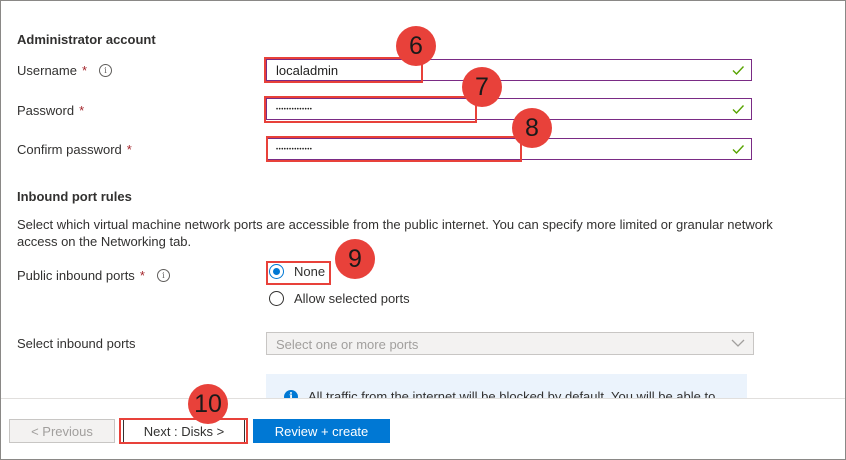 The height and width of the screenshot is (460, 846). What do you see at coordinates (74, 196) in the screenshot?
I see `inbound-rules-heading: Inbound port rules` at bounding box center [74, 196].